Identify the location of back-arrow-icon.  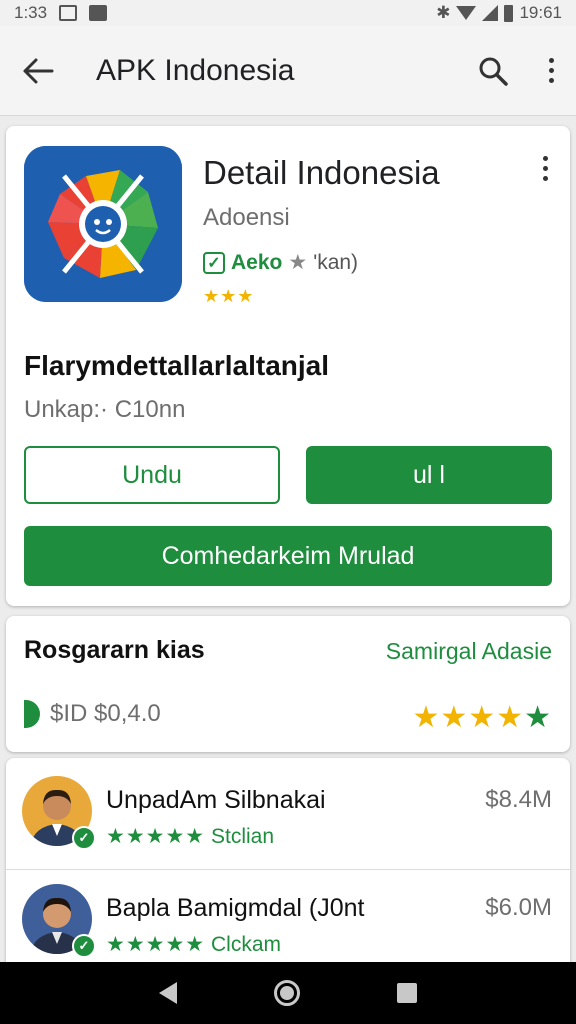
(38, 71).